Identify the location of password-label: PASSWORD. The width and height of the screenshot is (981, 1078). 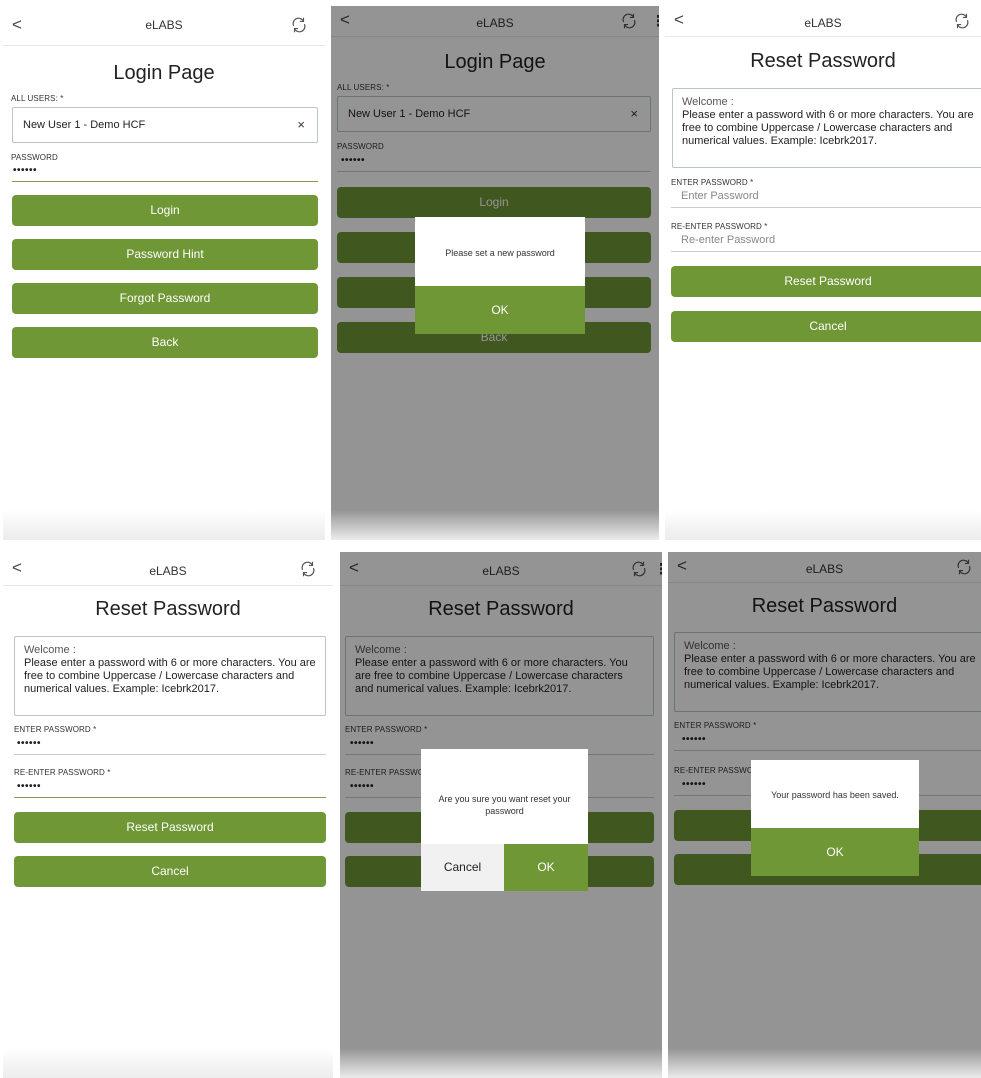
(34, 157).